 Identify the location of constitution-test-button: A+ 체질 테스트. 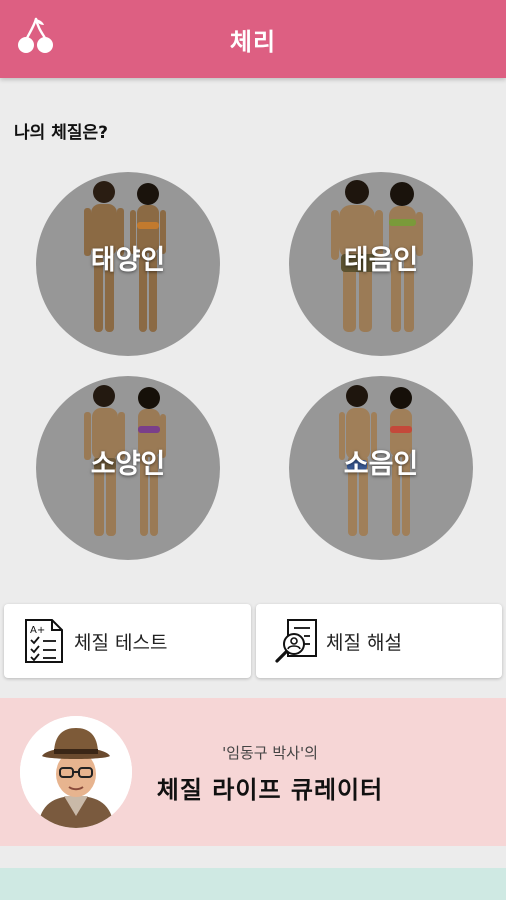
(127, 641).